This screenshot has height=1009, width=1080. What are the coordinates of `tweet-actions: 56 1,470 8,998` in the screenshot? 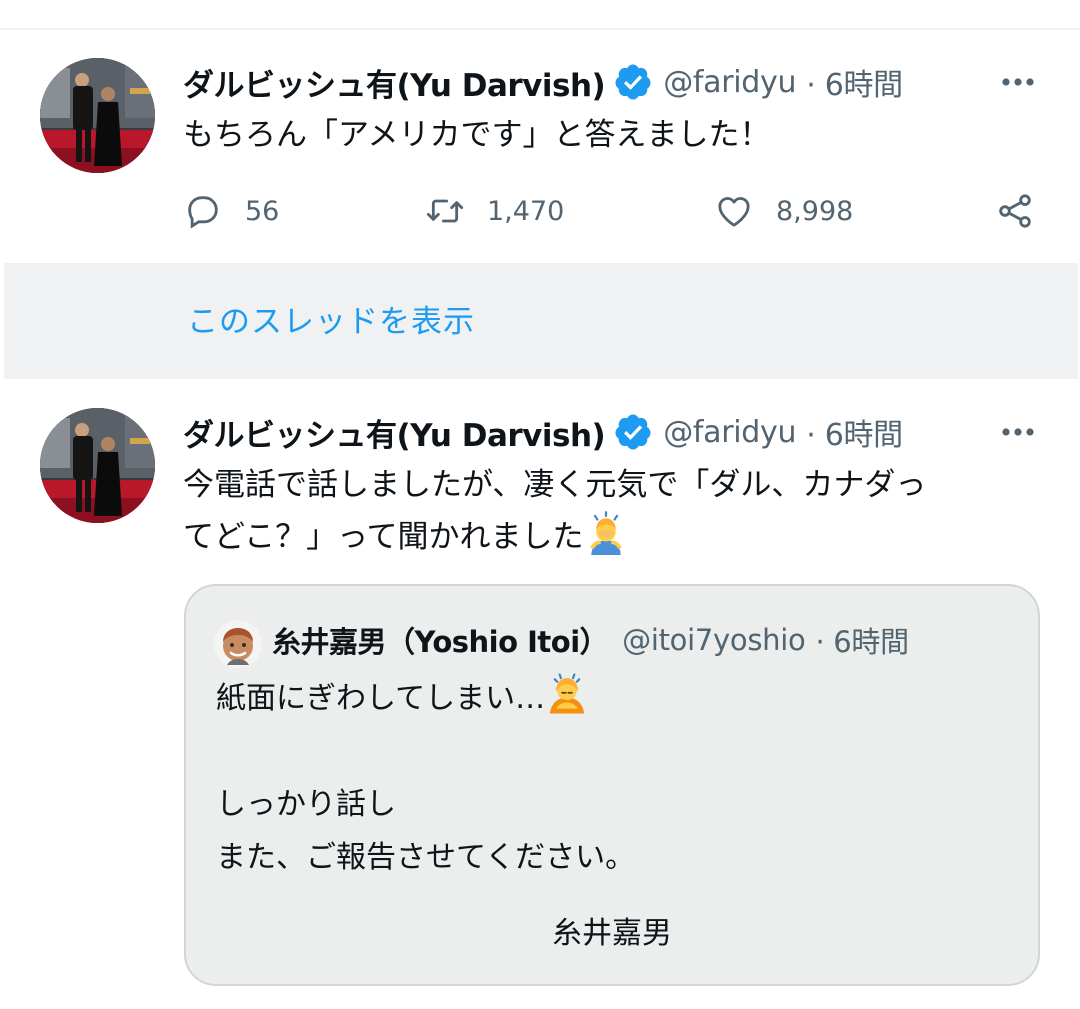 It's located at (613, 211).